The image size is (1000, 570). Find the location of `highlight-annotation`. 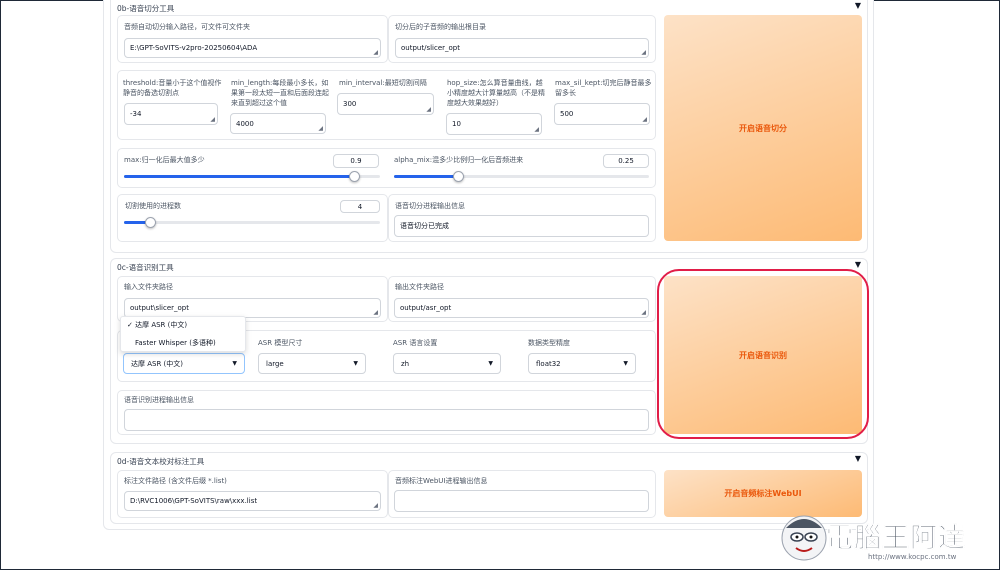

highlight-annotation is located at coordinates (763, 354).